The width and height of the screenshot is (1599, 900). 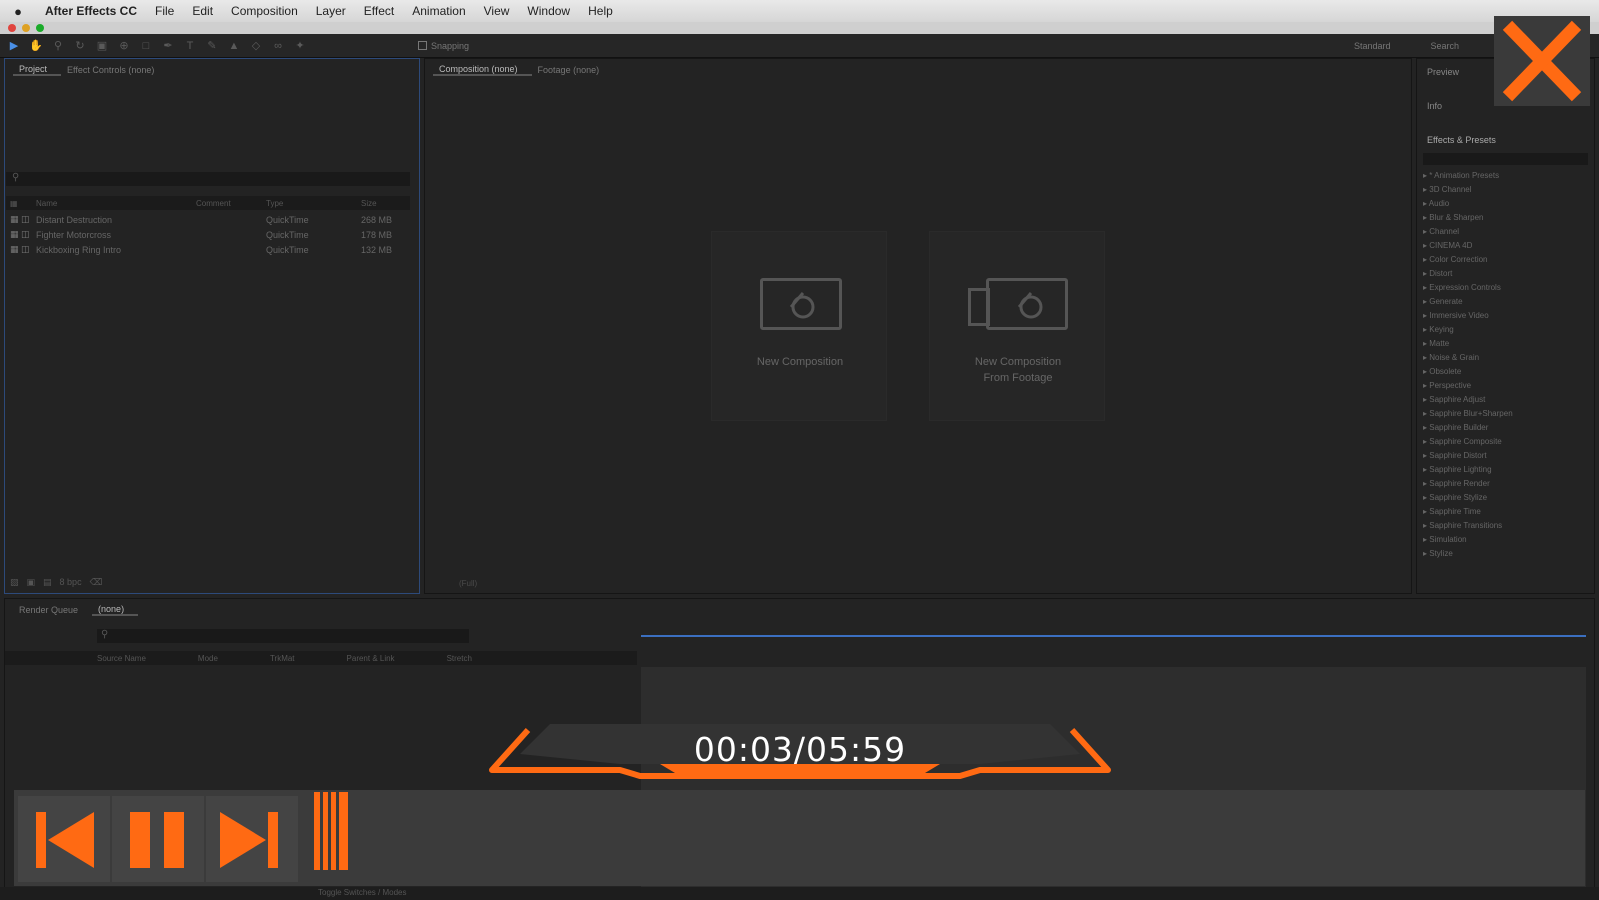 What do you see at coordinates (121, 658) in the screenshot?
I see `column-source-name: Source Name` at bounding box center [121, 658].